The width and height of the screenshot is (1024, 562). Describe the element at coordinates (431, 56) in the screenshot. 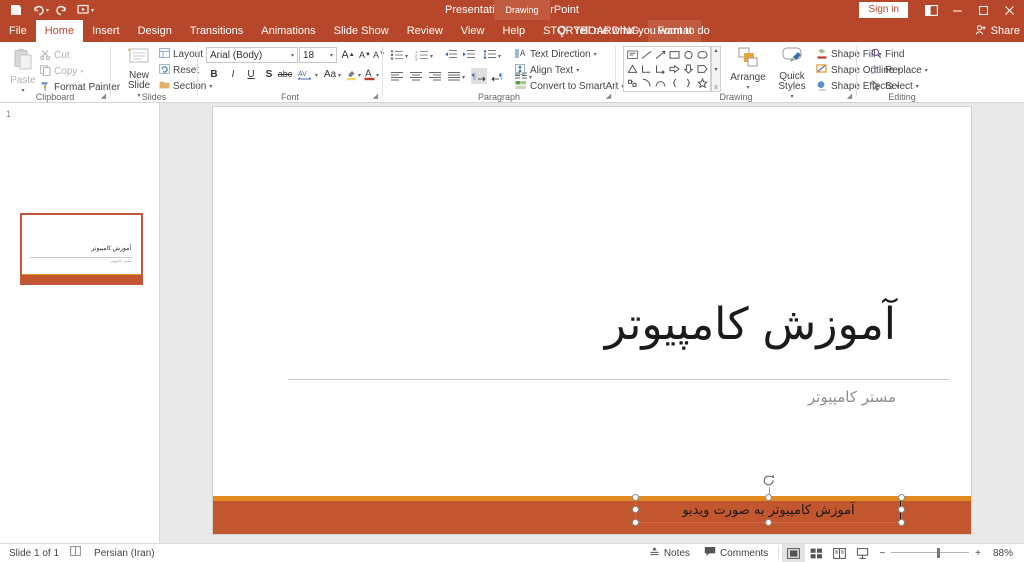

I see `numbering-dropdown-icon: ▾` at that location.